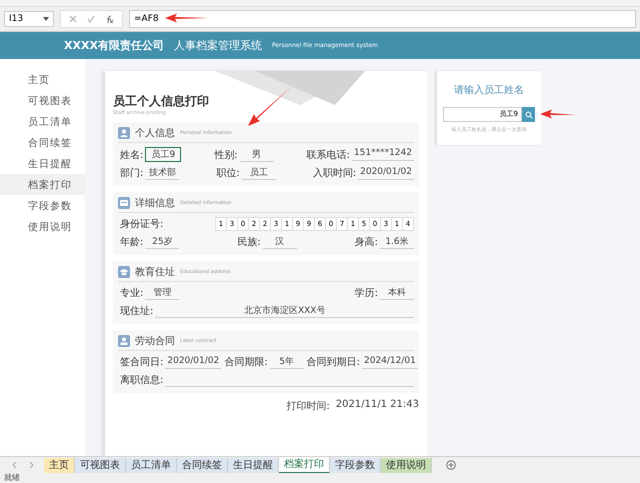  I want to click on field-label: 年龄:, so click(132, 242).